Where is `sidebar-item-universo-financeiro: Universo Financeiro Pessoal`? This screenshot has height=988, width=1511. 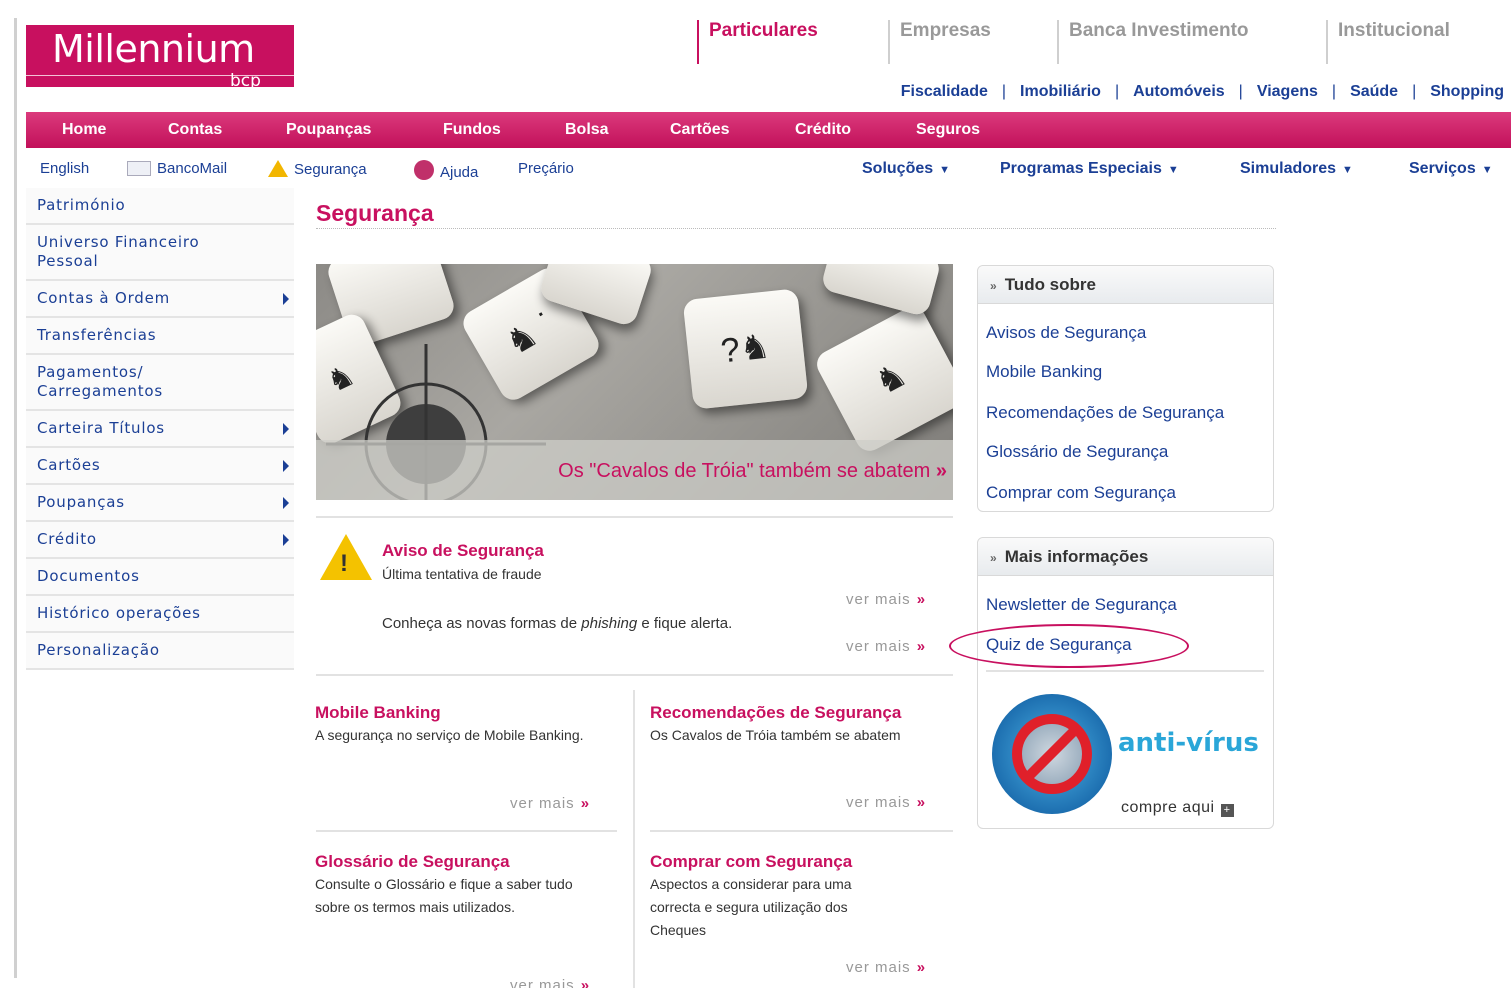 sidebar-item-universo-financeiro: Universo Financeiro Pessoal is located at coordinates (160, 253).